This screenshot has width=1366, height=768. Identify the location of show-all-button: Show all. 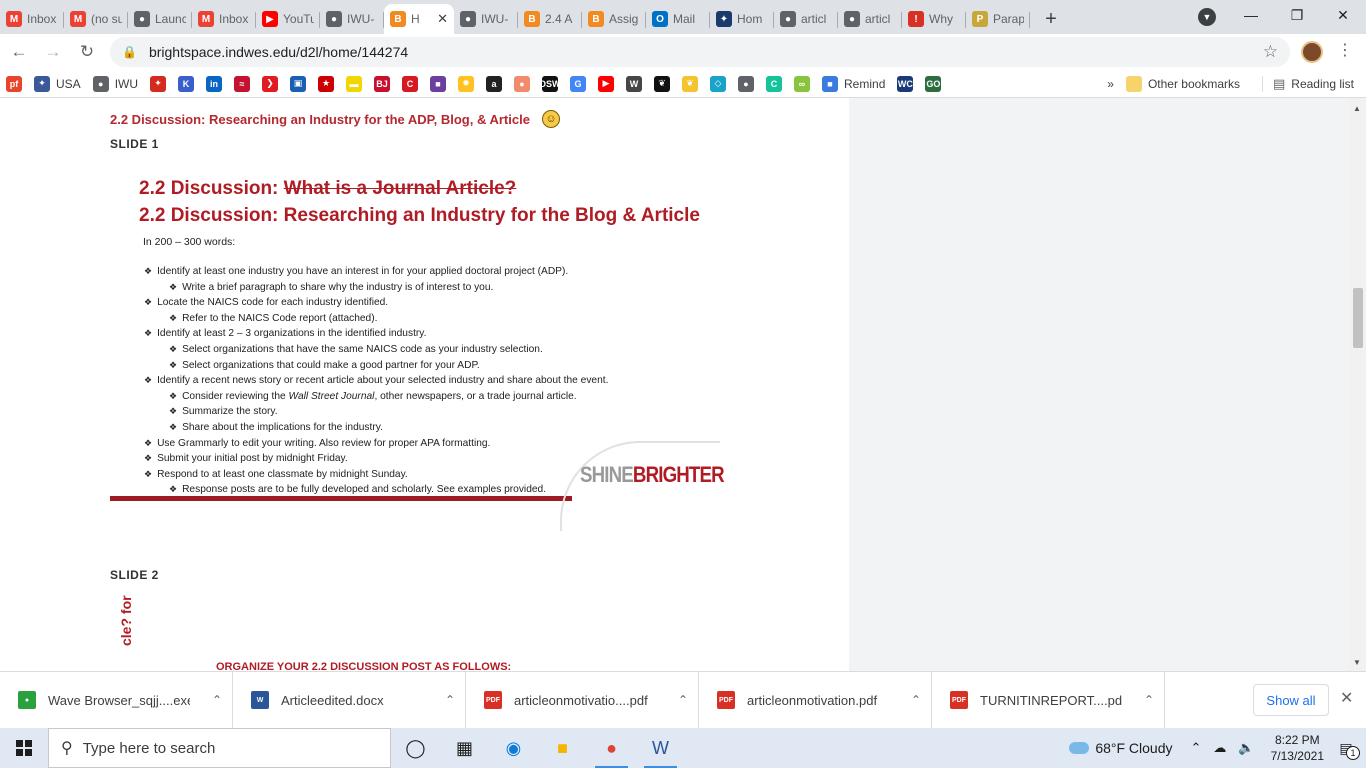
(1291, 700).